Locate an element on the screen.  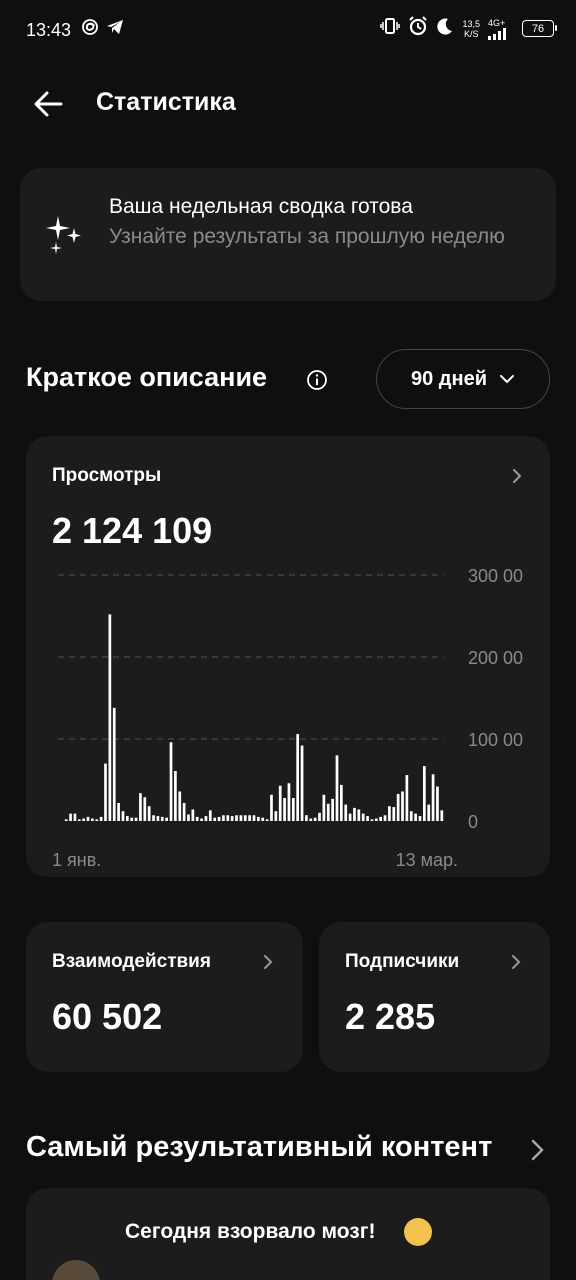
followers-card: Подписчики 2 285 is located at coordinates (434, 997).